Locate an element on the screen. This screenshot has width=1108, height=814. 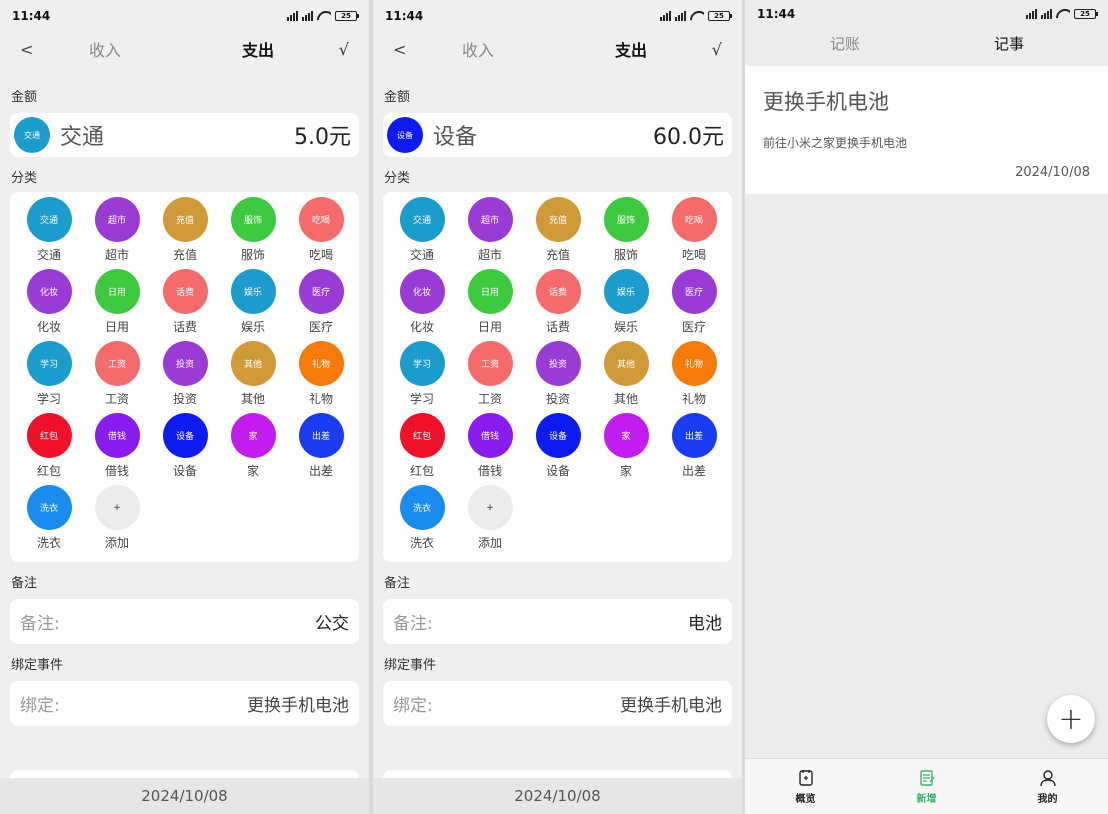
category-label: 化妆 is located at coordinates (48, 327).